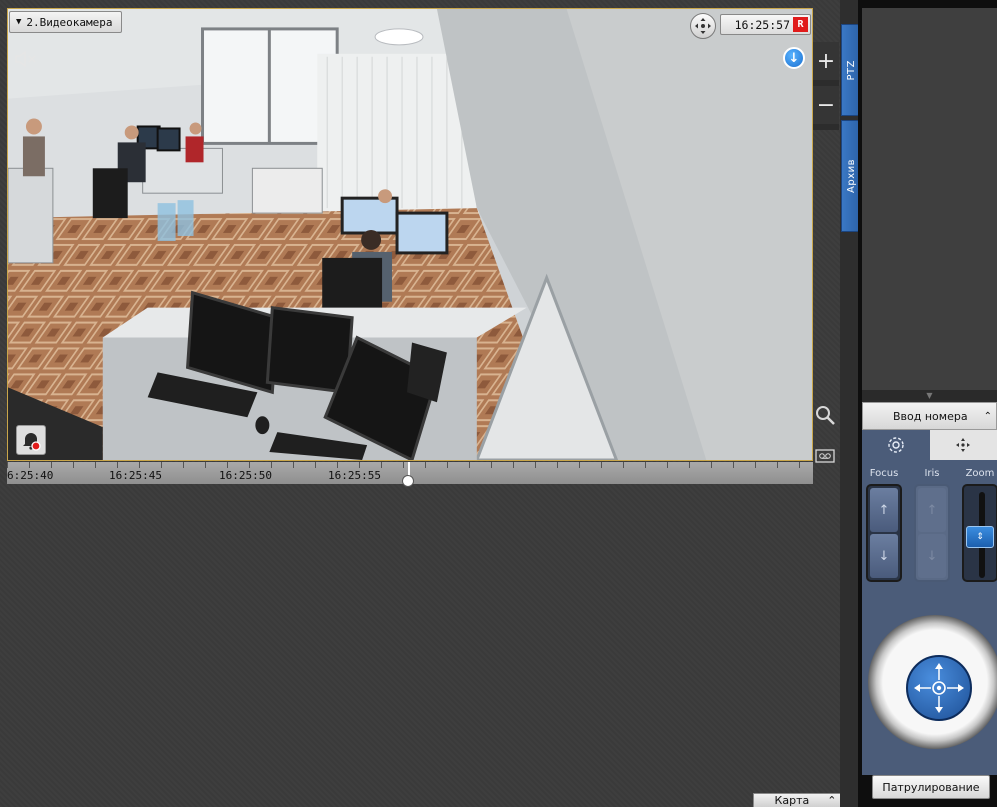 Image resolution: width=997 pixels, height=807 pixels. Describe the element at coordinates (69, 22) in the screenshot. I see `camera-title: 2.Видеокамера` at that location.